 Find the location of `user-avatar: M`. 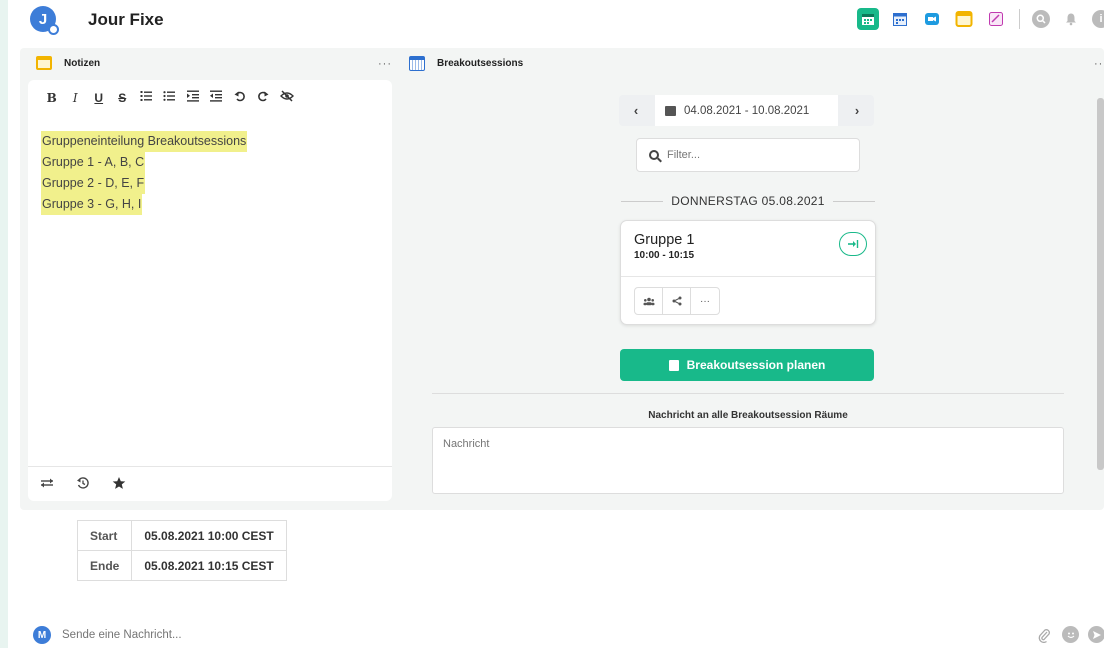

user-avatar: M is located at coordinates (42, 635).